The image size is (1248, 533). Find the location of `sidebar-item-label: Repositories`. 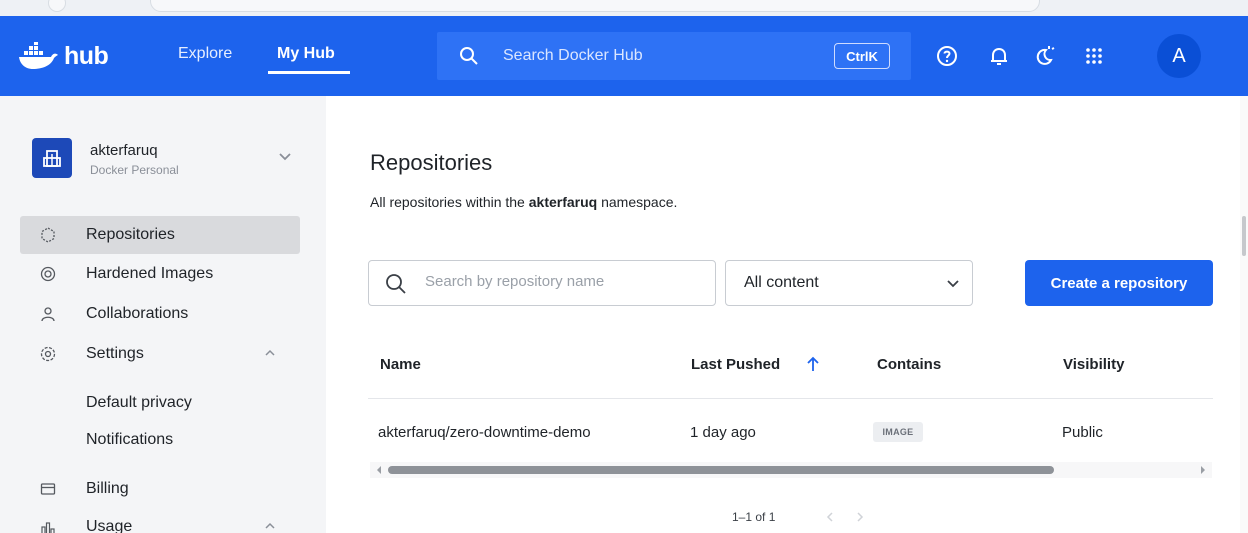

sidebar-item-label: Repositories is located at coordinates (130, 234).